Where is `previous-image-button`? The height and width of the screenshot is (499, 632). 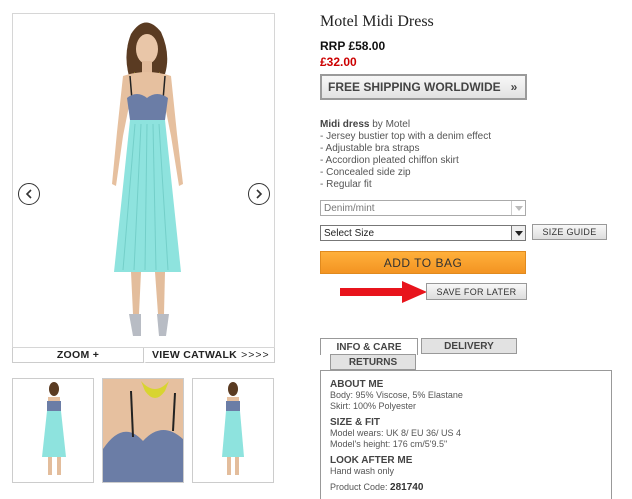 previous-image-button is located at coordinates (29, 194).